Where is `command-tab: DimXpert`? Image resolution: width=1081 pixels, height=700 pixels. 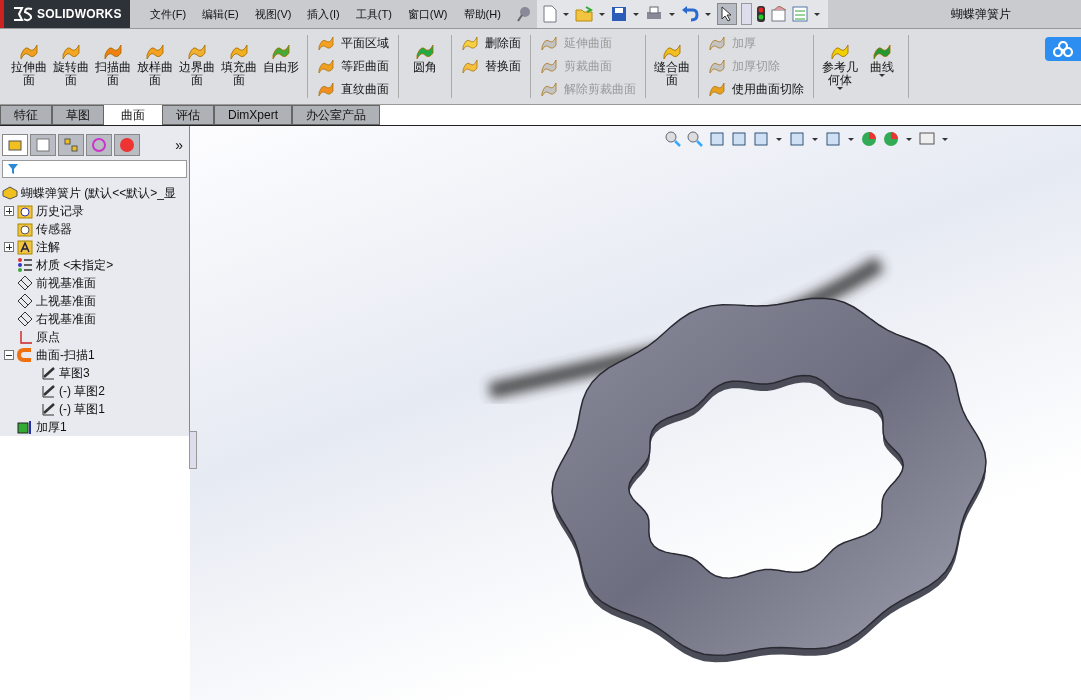
command-tab: DimXpert is located at coordinates (253, 115).